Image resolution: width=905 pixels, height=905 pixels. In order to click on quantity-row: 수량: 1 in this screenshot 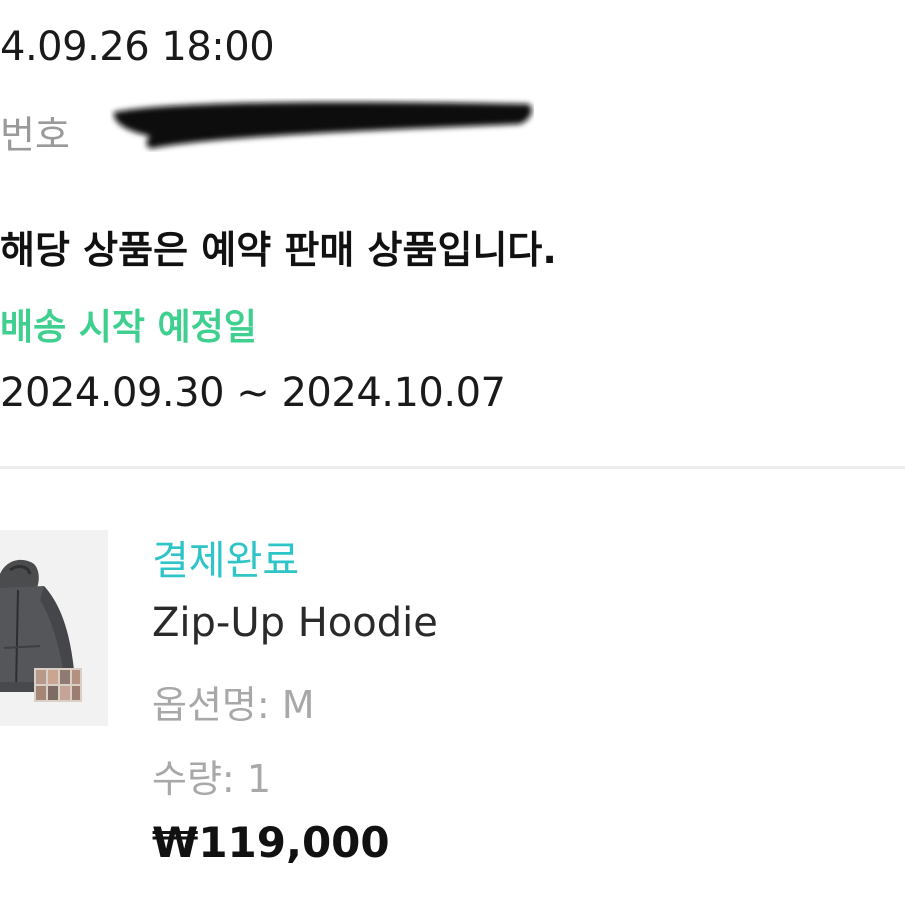, I will do `click(211, 775)`.